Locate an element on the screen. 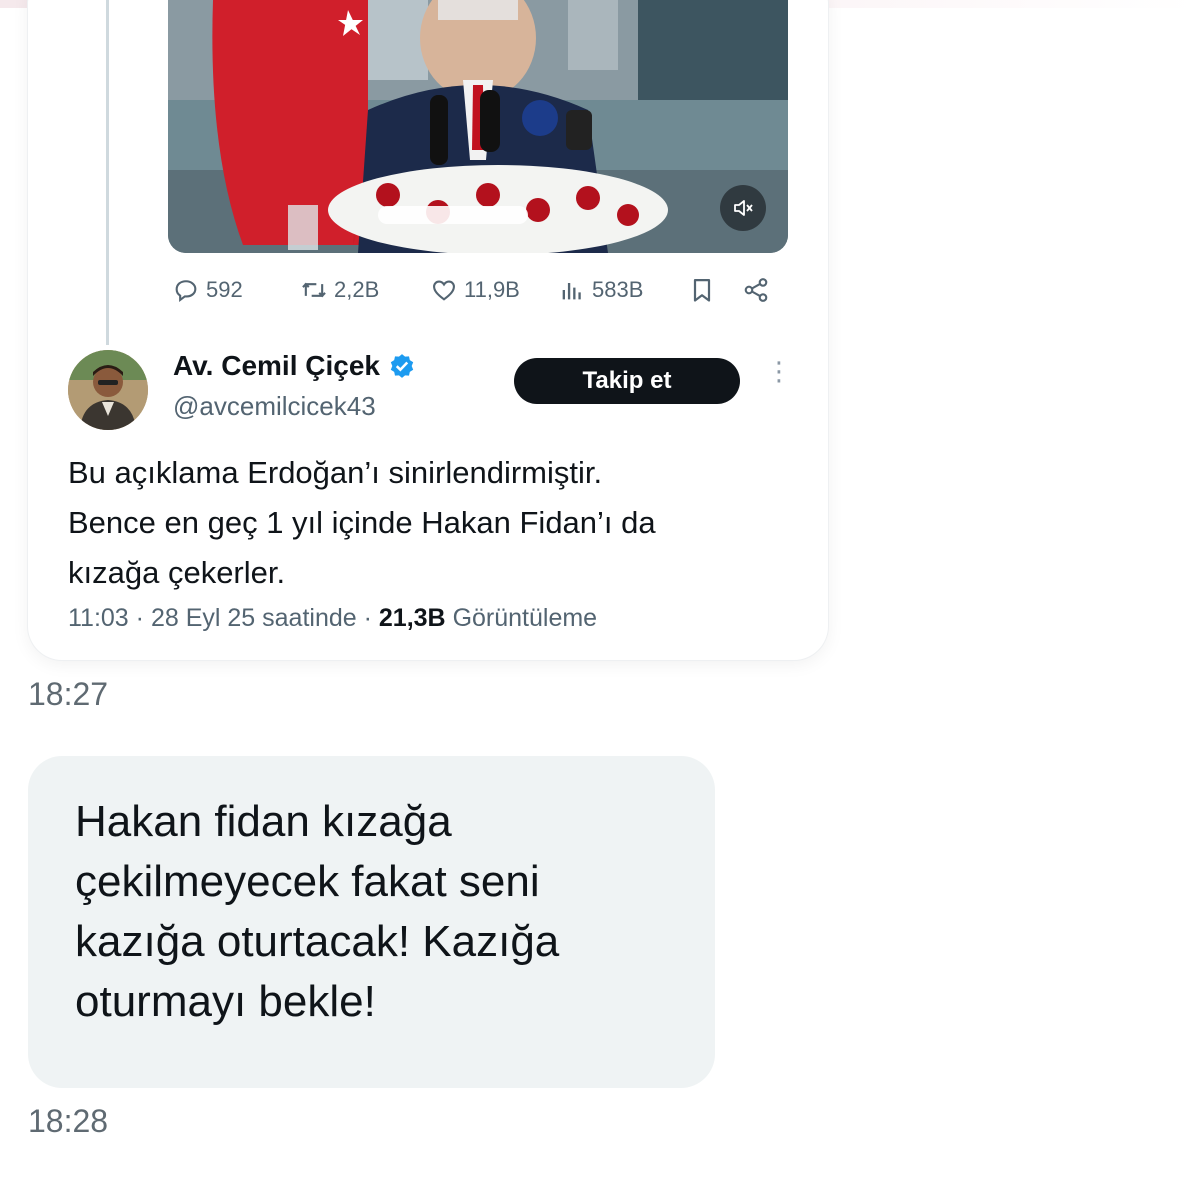 This screenshot has height=1200, width=1197. follow-button: Takip et is located at coordinates (627, 381).